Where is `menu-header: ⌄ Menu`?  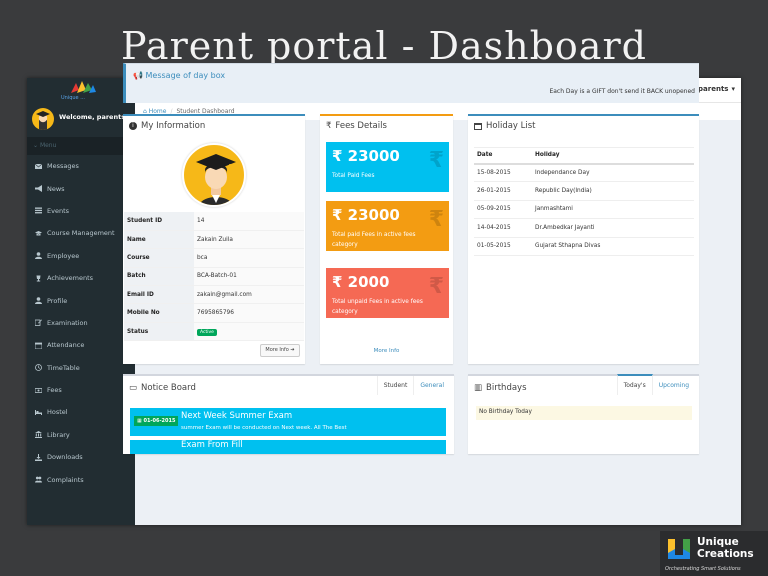 menu-header: ⌄ Menu is located at coordinates (81, 146).